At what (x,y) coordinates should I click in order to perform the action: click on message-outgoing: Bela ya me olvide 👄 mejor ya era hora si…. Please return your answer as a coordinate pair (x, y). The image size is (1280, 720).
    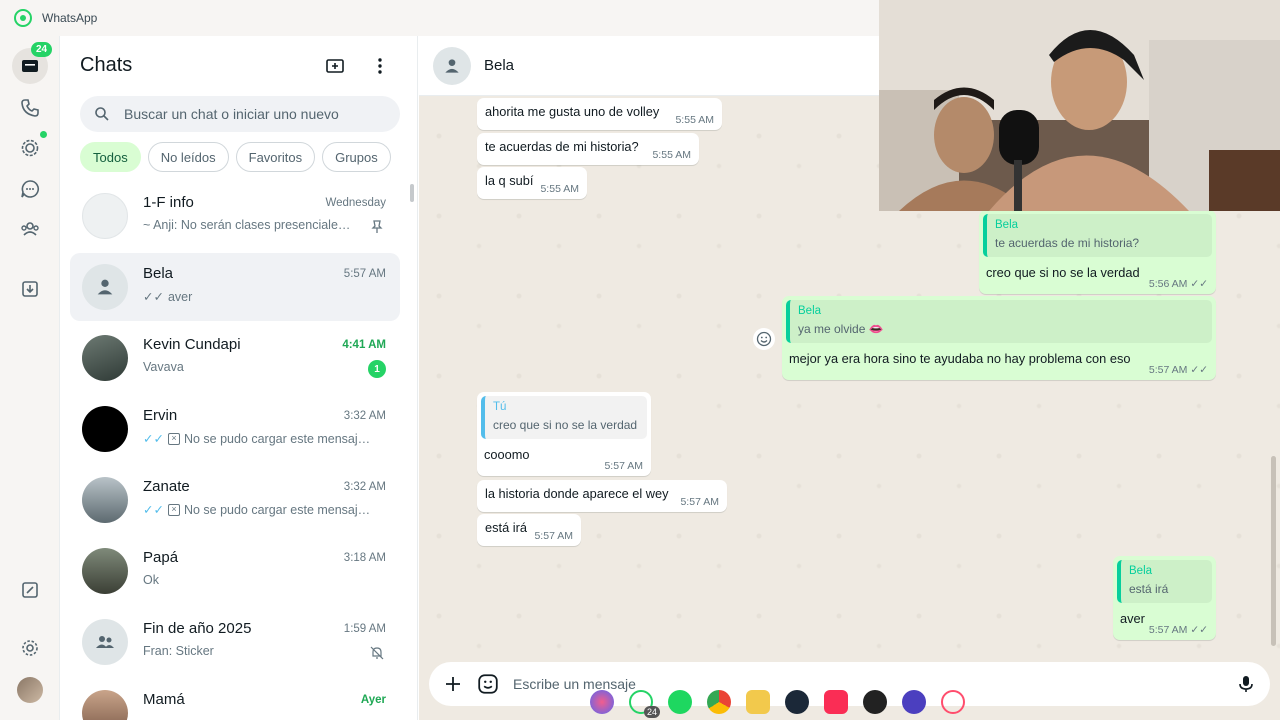
    Looking at the image, I should click on (999, 338).